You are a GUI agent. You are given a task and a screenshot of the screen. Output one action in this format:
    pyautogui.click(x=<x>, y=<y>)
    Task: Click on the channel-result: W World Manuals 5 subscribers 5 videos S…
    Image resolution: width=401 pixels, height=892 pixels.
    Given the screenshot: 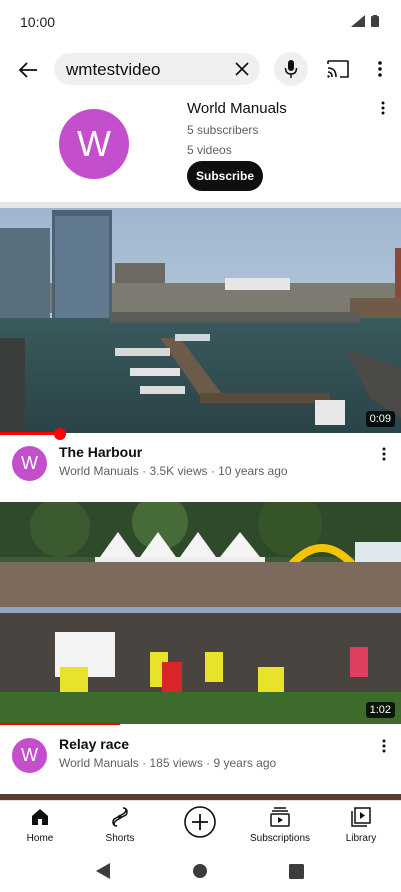 What is the action you would take?
    pyautogui.click(x=200, y=149)
    